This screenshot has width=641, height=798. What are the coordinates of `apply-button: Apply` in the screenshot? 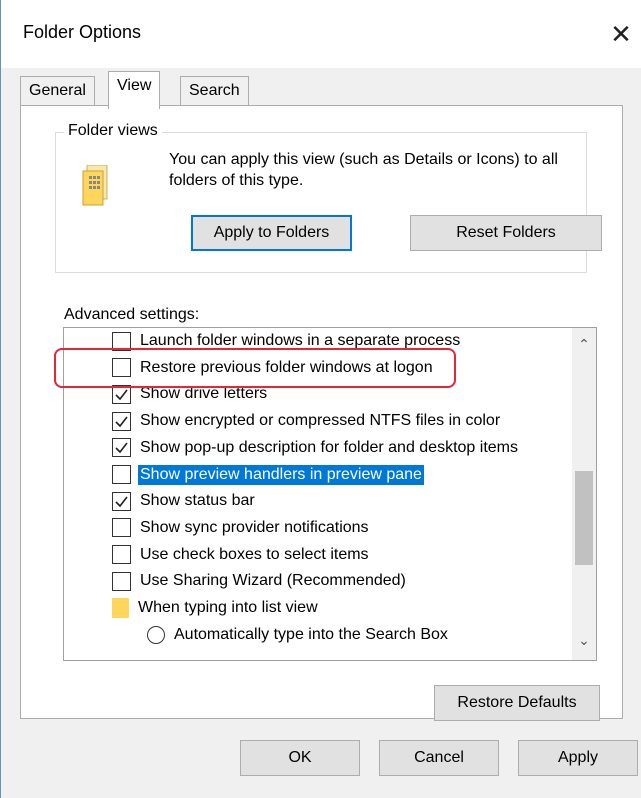 It's located at (578, 758).